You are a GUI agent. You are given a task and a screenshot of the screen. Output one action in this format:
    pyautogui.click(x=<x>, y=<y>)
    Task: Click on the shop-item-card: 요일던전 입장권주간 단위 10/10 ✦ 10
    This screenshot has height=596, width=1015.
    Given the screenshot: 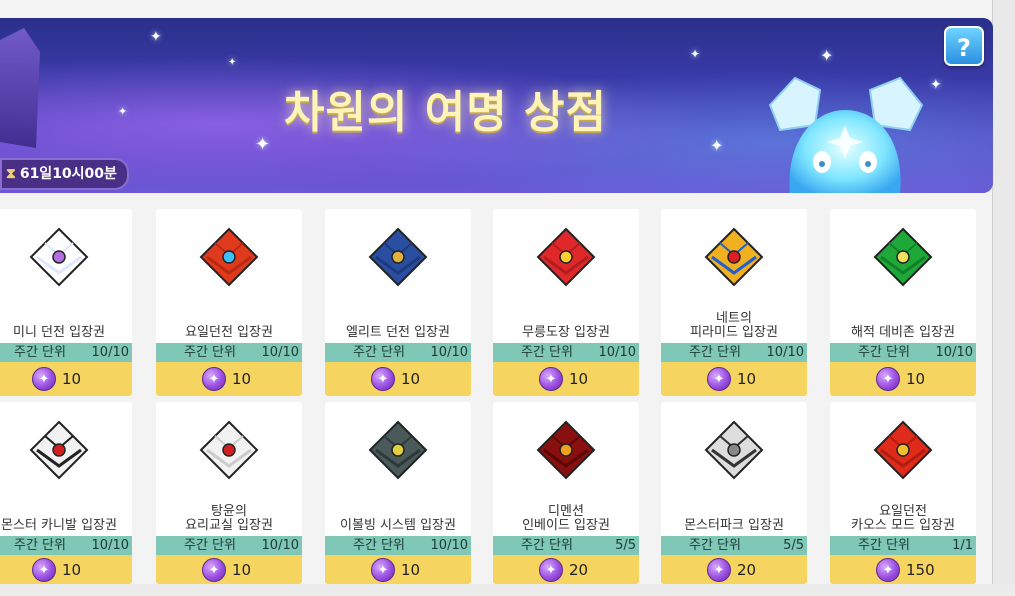 What is the action you would take?
    pyautogui.click(x=229, y=302)
    